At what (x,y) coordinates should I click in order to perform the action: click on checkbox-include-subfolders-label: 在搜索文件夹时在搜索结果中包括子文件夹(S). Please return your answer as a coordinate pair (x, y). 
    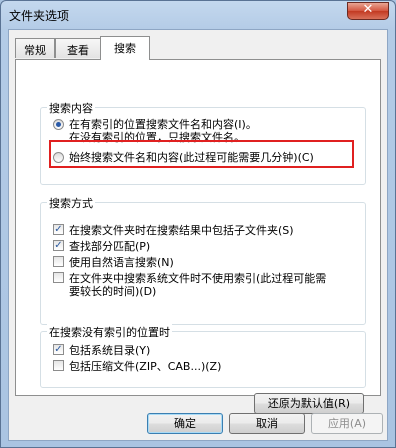
    Looking at the image, I should click on (181, 230).